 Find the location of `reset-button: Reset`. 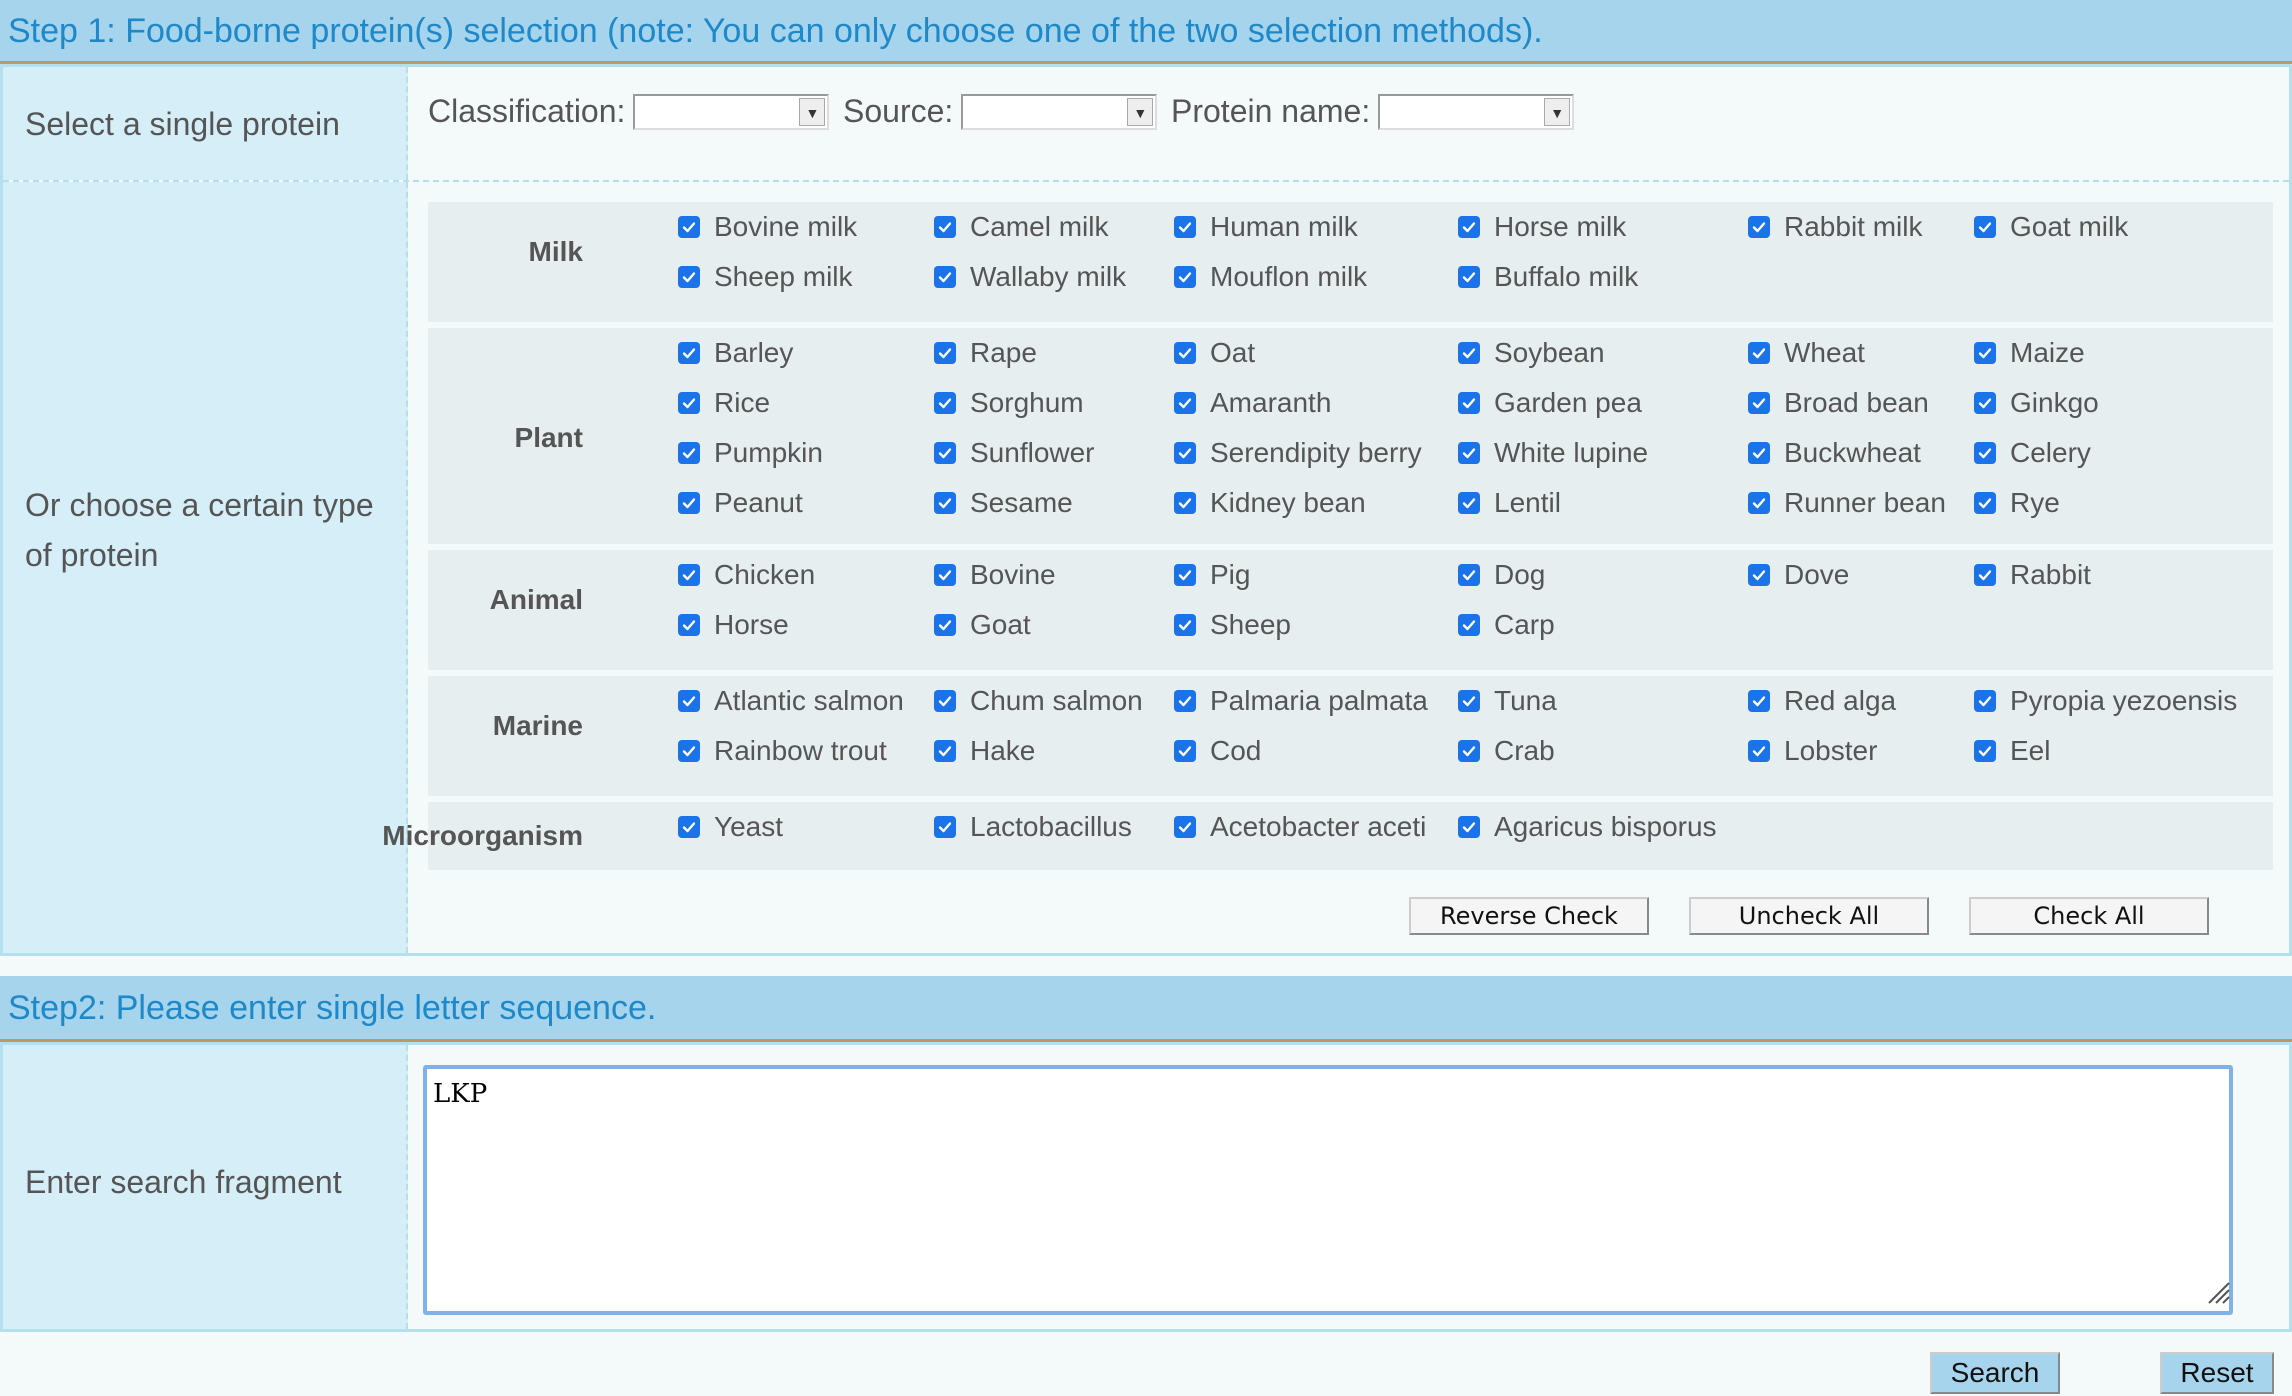

reset-button: Reset is located at coordinates (2217, 1373).